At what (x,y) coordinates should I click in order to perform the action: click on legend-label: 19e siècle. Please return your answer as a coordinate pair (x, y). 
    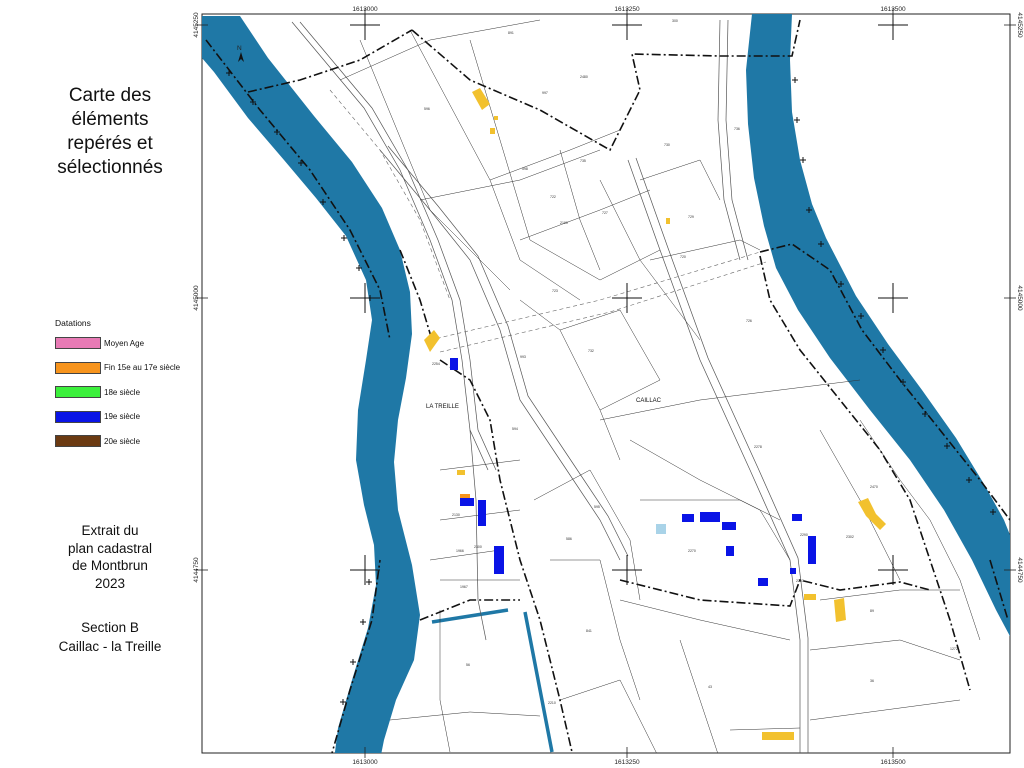
    Looking at the image, I should click on (122, 416).